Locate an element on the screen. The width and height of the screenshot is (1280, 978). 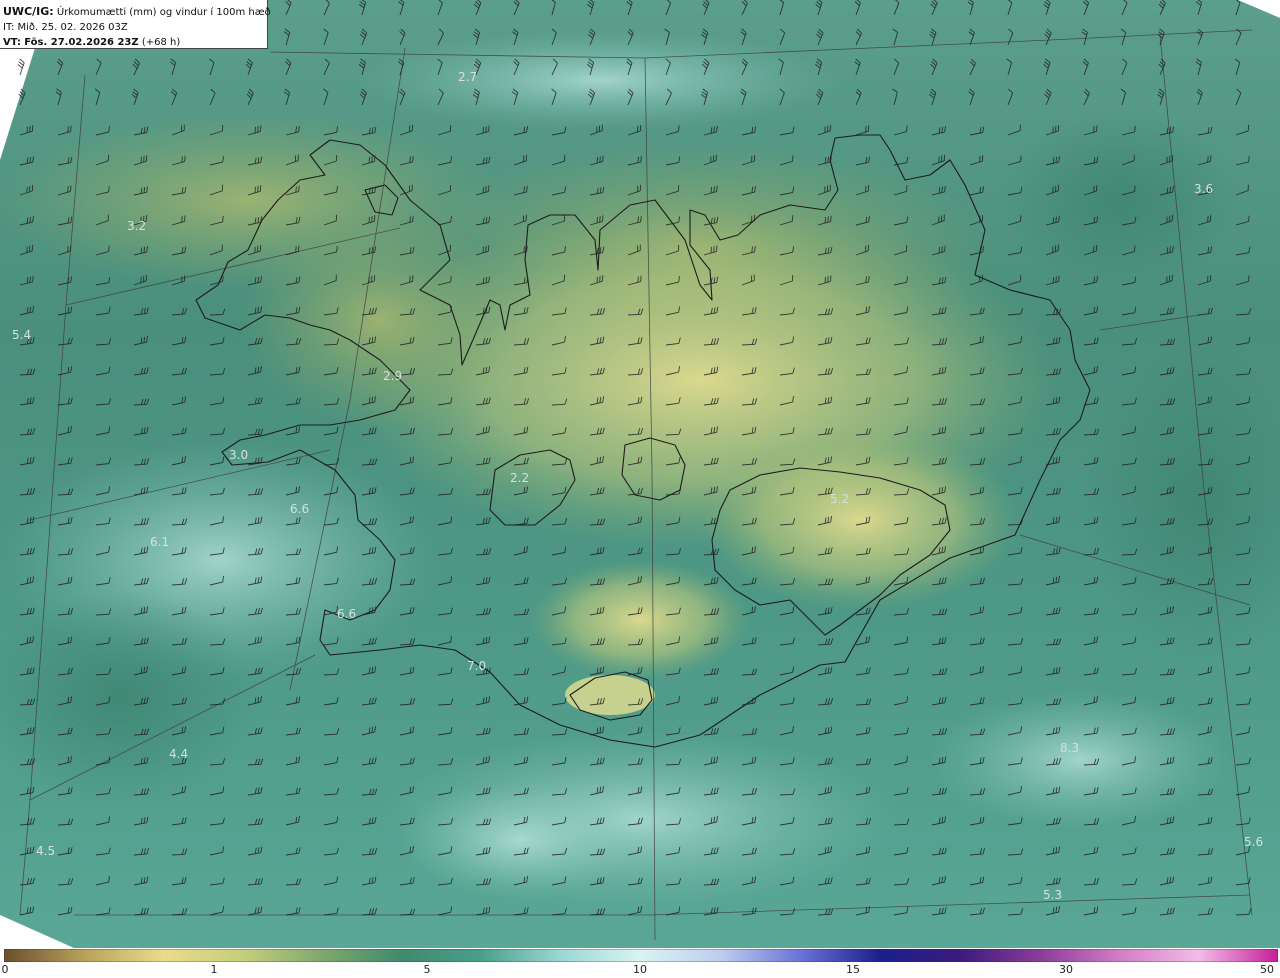
value-label-southeast-sea: 5.6 is located at coordinates (1253, 842).